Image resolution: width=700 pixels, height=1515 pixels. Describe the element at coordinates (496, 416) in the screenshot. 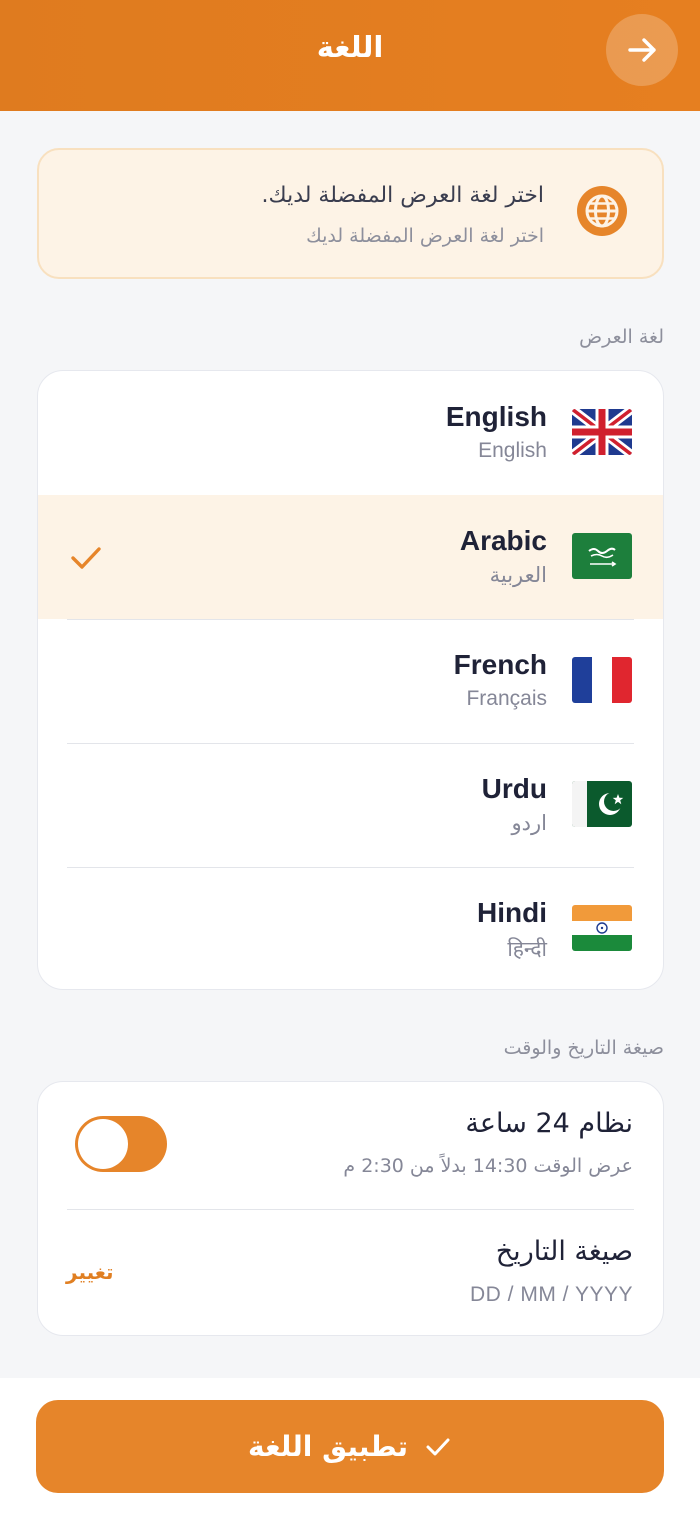

I see `language-name: English` at that location.